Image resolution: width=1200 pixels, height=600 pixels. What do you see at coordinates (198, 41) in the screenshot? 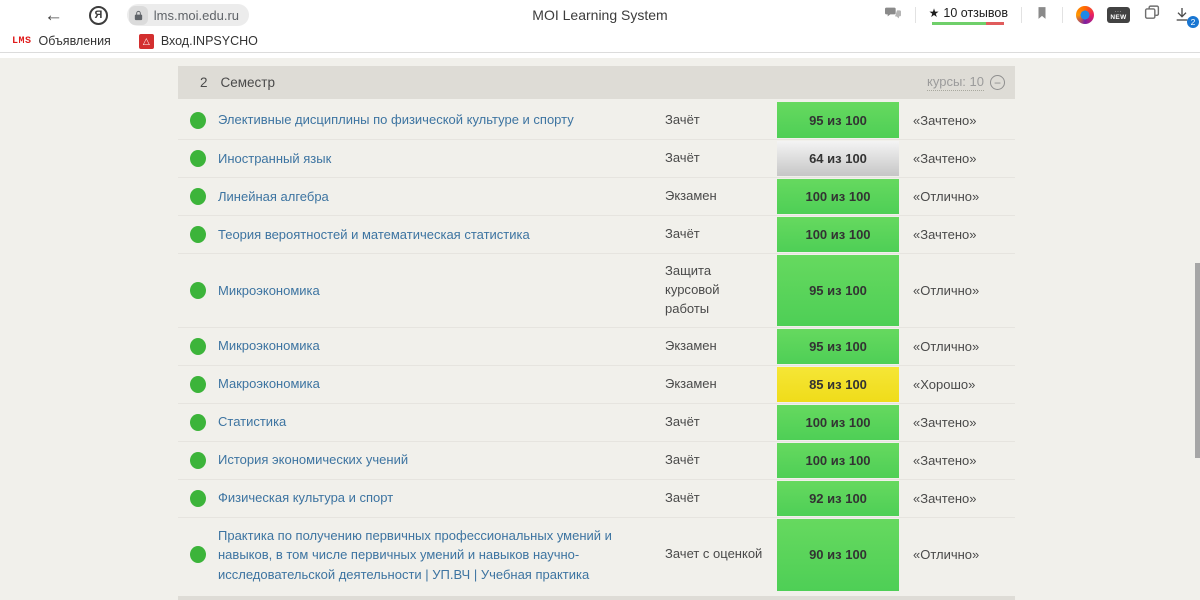
I see `bookmark-inpsycho-login: △ Вход.INPSYCHO` at bounding box center [198, 41].